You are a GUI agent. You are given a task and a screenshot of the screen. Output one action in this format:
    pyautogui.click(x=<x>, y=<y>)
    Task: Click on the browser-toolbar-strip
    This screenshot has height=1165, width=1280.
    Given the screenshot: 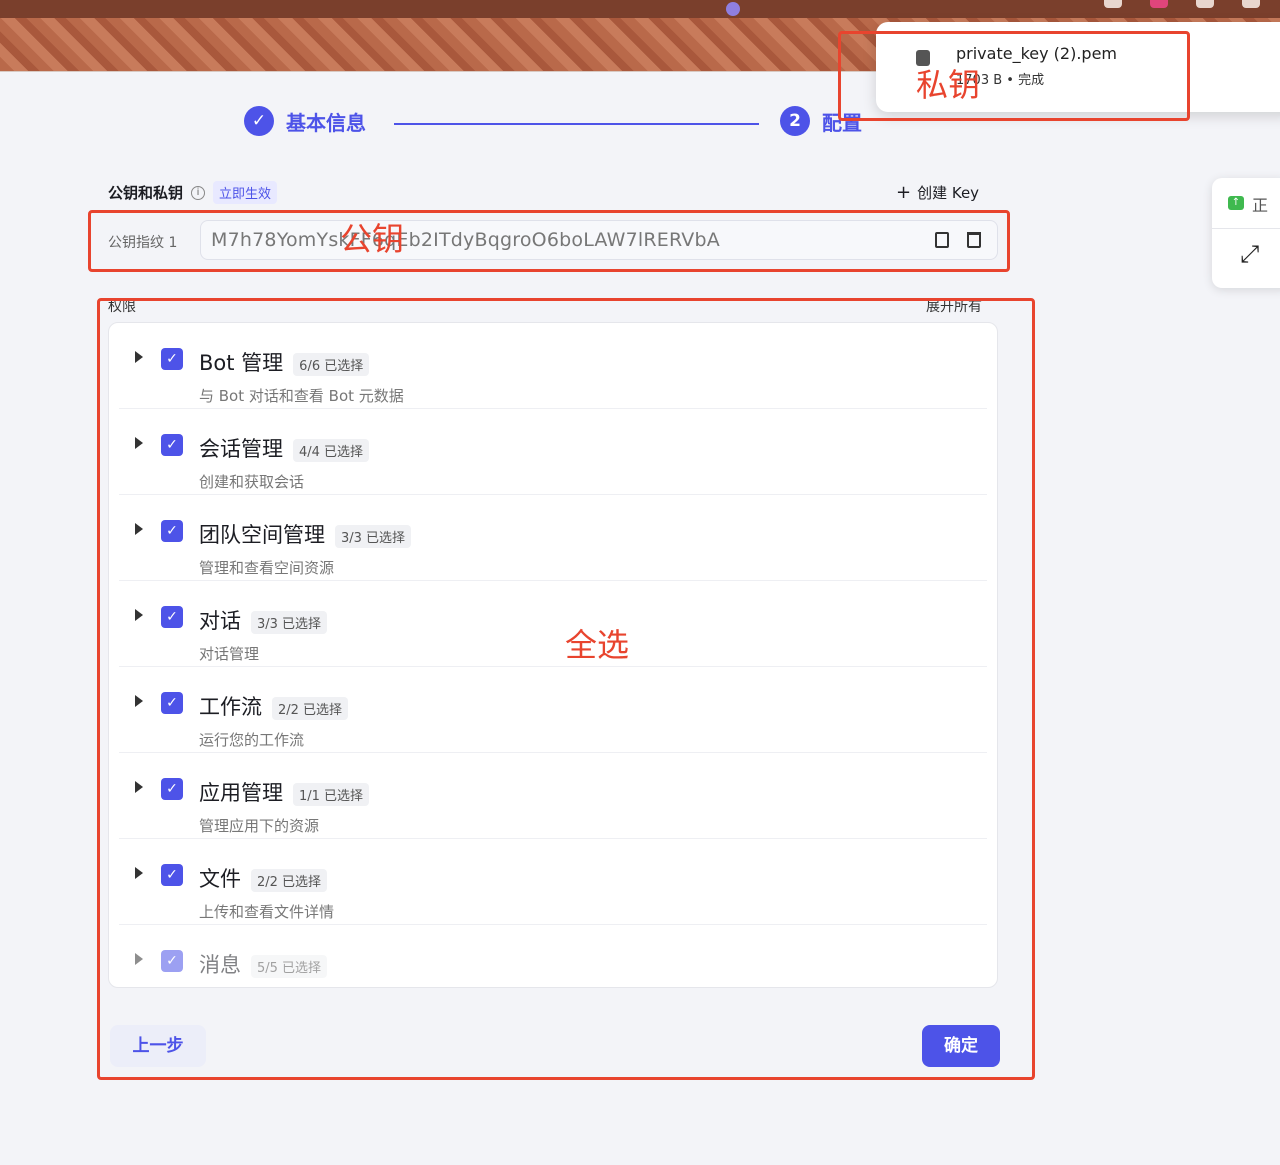 What is the action you would take?
    pyautogui.click(x=640, y=9)
    